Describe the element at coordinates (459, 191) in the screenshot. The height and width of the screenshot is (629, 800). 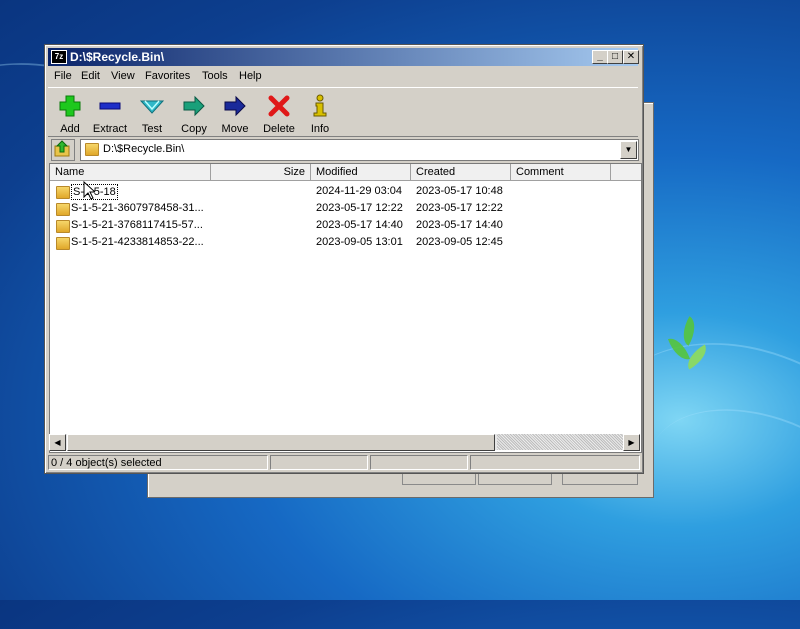
I see `file-created: 2023-05-17 10:48` at that location.